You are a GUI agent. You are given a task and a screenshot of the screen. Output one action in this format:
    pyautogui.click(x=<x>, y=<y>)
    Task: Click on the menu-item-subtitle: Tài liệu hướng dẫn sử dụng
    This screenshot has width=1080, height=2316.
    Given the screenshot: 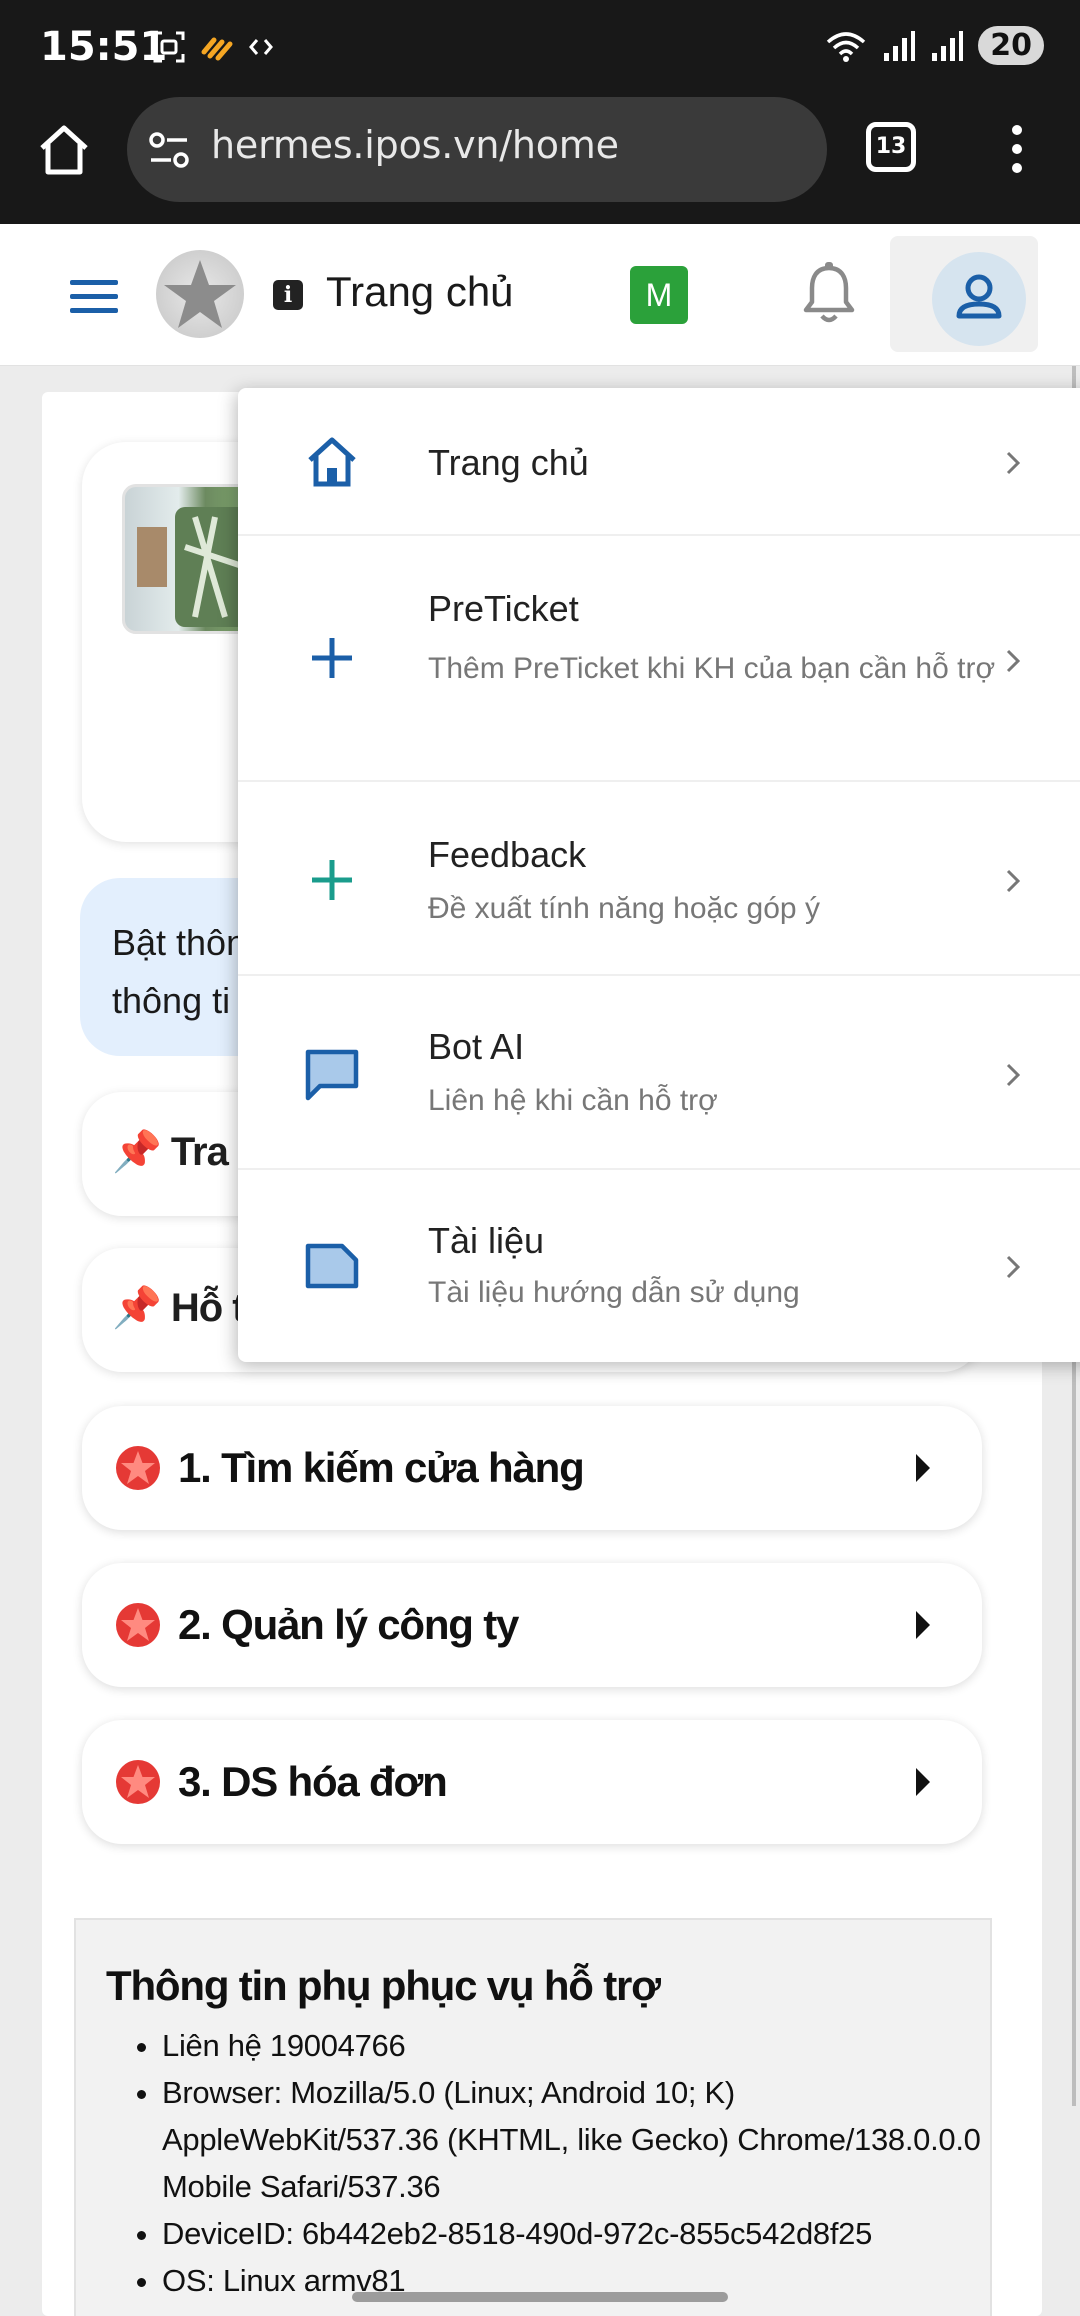 What is the action you would take?
    pyautogui.click(x=614, y=1292)
    